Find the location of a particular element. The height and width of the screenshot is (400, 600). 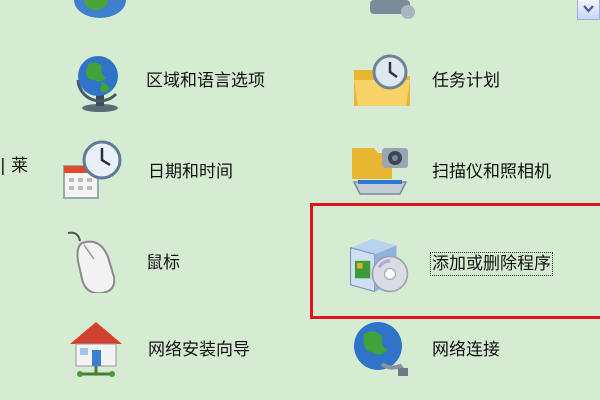

mouse-icon is located at coordinates (91, 262).